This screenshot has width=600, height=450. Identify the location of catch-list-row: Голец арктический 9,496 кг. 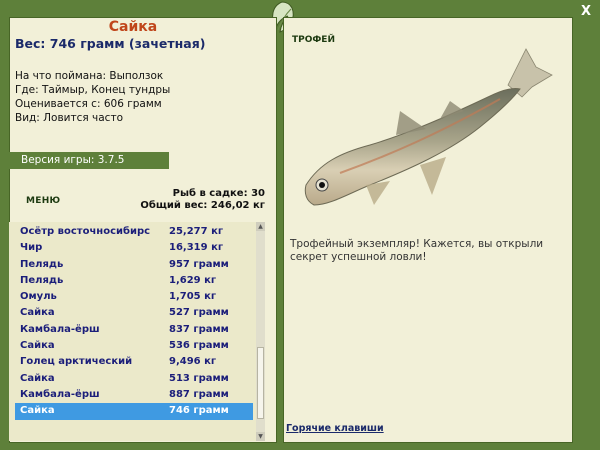
(134, 362).